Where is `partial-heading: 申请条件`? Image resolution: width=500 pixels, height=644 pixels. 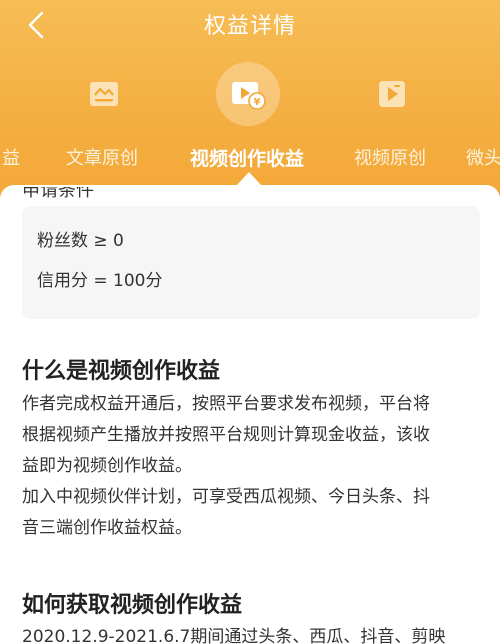 partial-heading: 申请条件 is located at coordinates (58, 193).